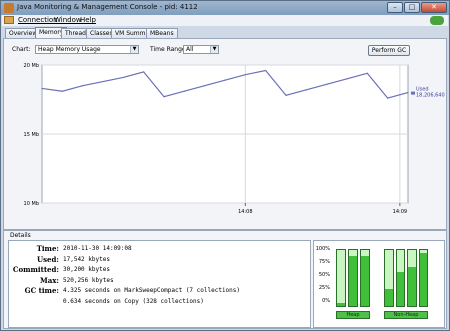 This screenshot has height=331, width=450. Describe the element at coordinates (245, 212) in the screenshot. I see `x-tick-label: 14:08` at that location.